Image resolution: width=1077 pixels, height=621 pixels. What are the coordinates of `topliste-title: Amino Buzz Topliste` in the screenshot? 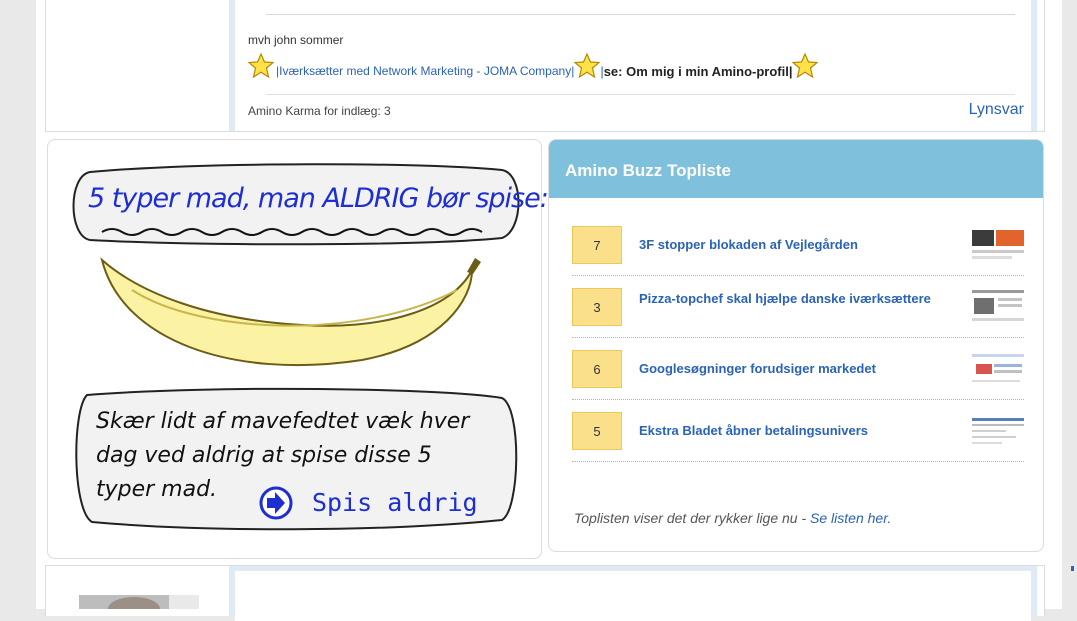 It's located at (648, 170).